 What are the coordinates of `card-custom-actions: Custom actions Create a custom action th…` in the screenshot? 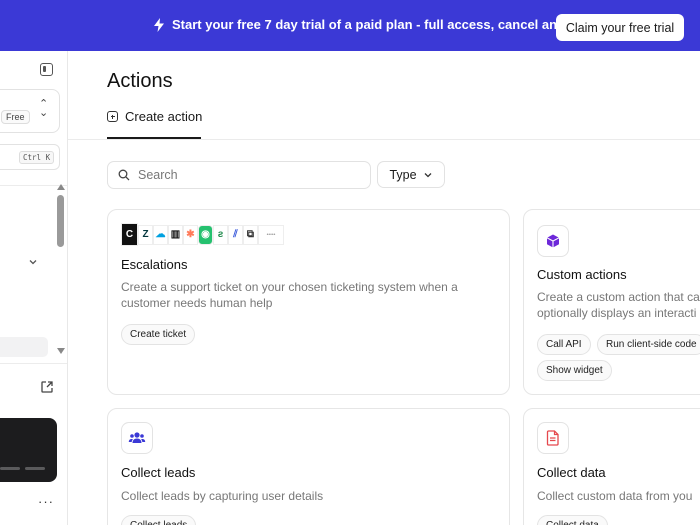 It's located at (611, 302).